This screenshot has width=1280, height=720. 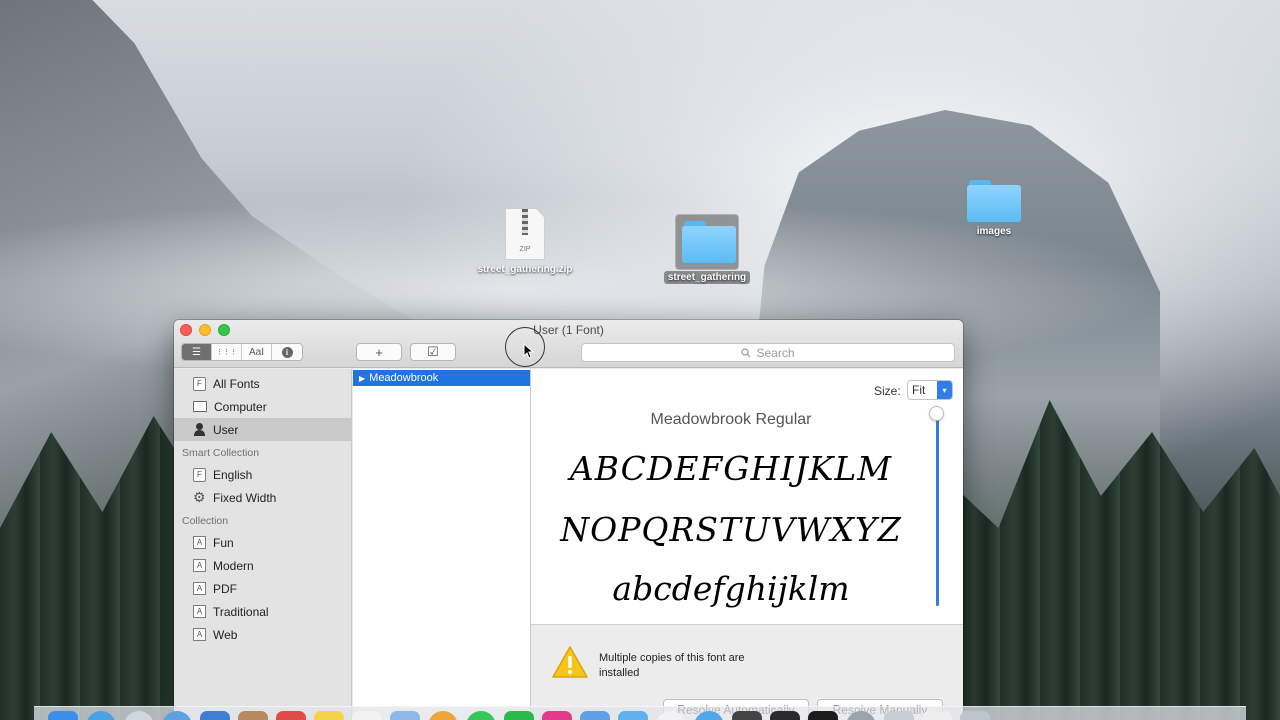 What do you see at coordinates (568, 330) in the screenshot?
I see `window-title: User (1 Font)` at bounding box center [568, 330].